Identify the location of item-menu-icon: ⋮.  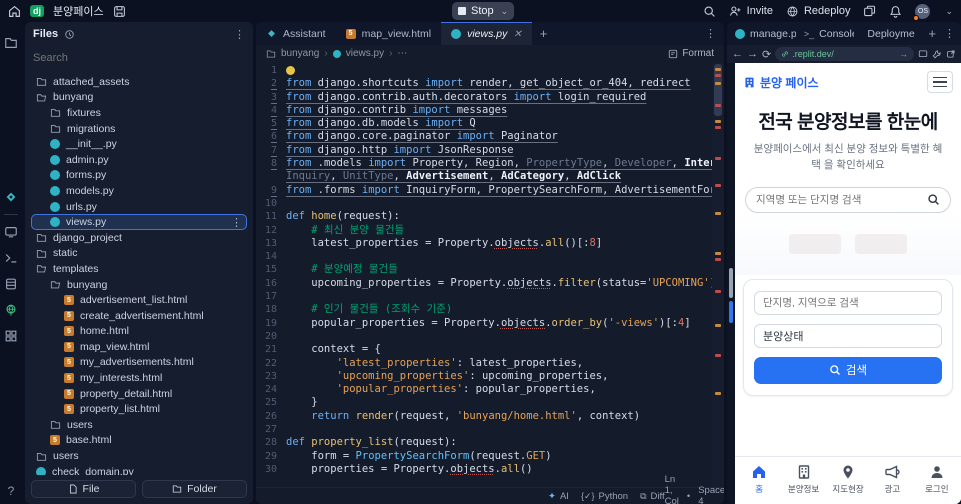
(236, 222).